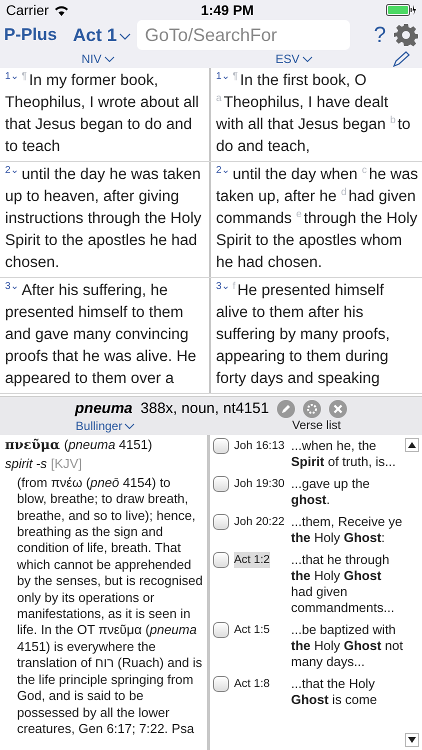 This screenshot has height=750, width=422. Describe the element at coordinates (108, 444) in the screenshot. I see `headword-note: (pneuma 4151)` at that location.